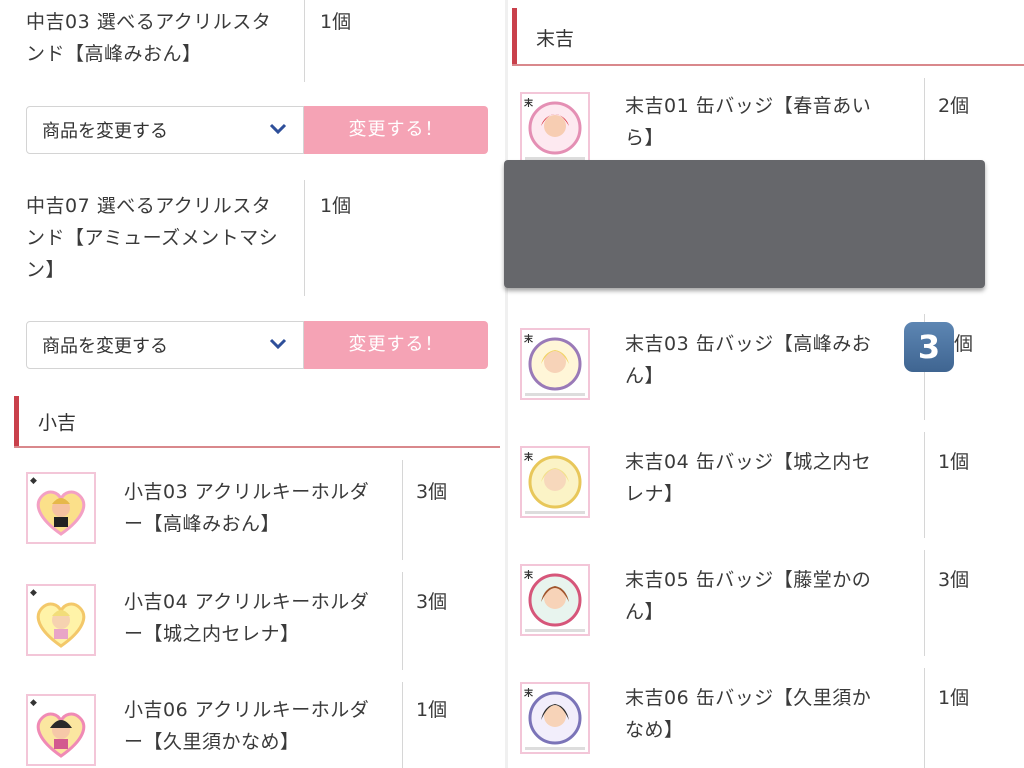  I want to click on number-badge: 3, so click(929, 347).